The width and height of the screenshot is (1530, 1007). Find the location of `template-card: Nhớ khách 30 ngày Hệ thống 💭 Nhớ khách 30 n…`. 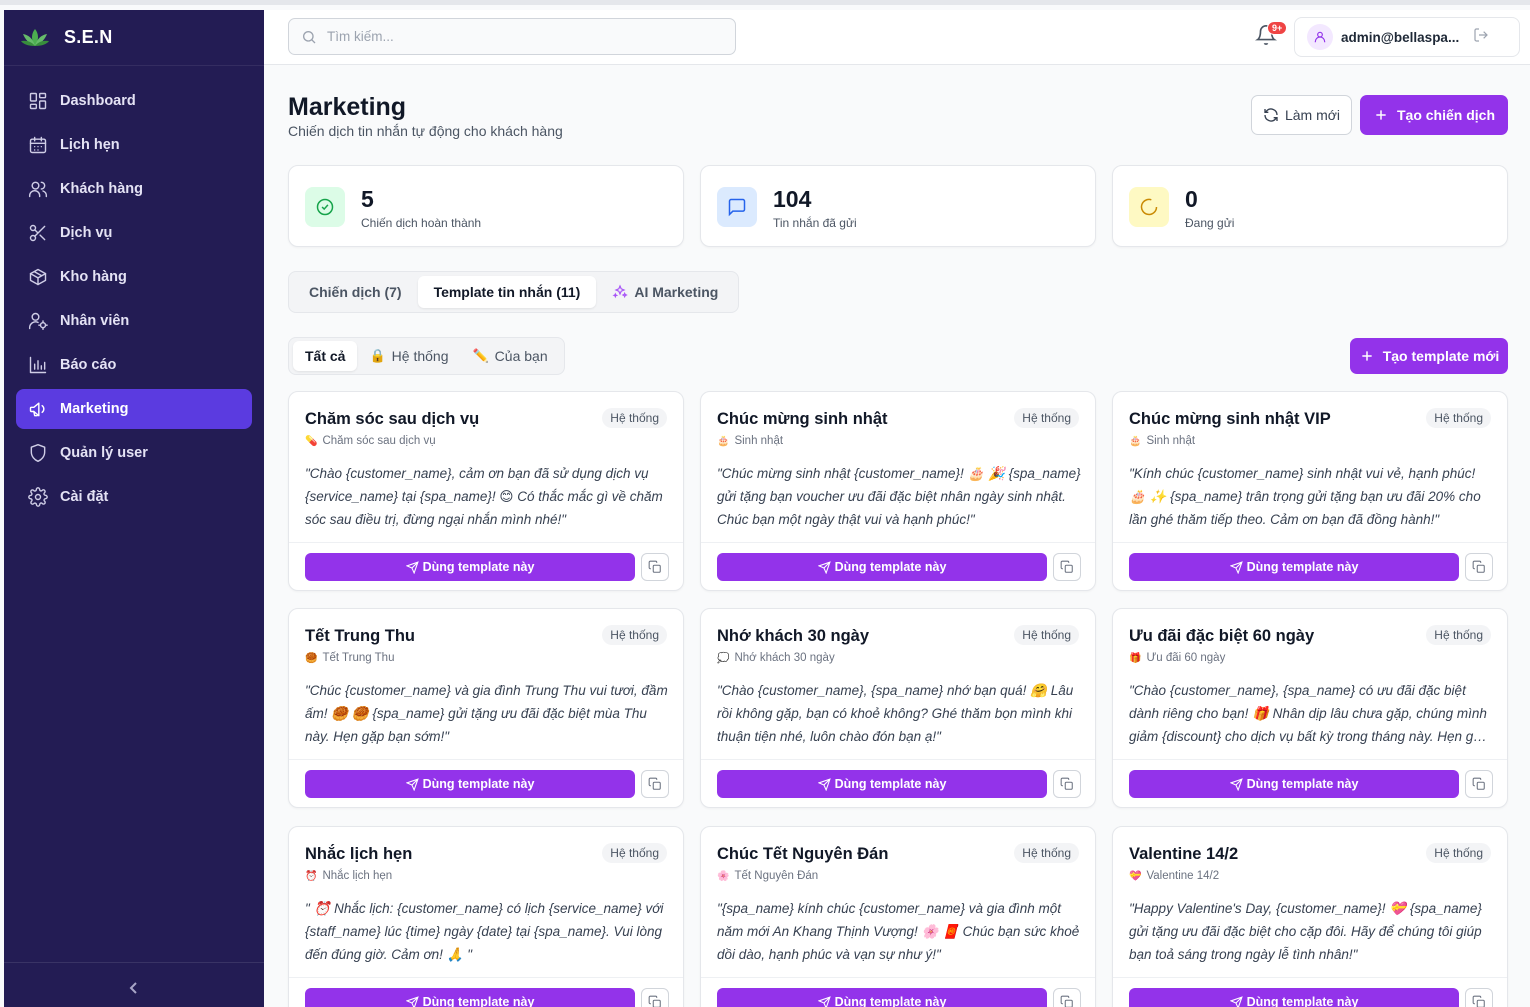

template-card: Nhớ khách 30 ngày Hệ thống 💭 Nhớ khách 30 n… is located at coordinates (898, 708).